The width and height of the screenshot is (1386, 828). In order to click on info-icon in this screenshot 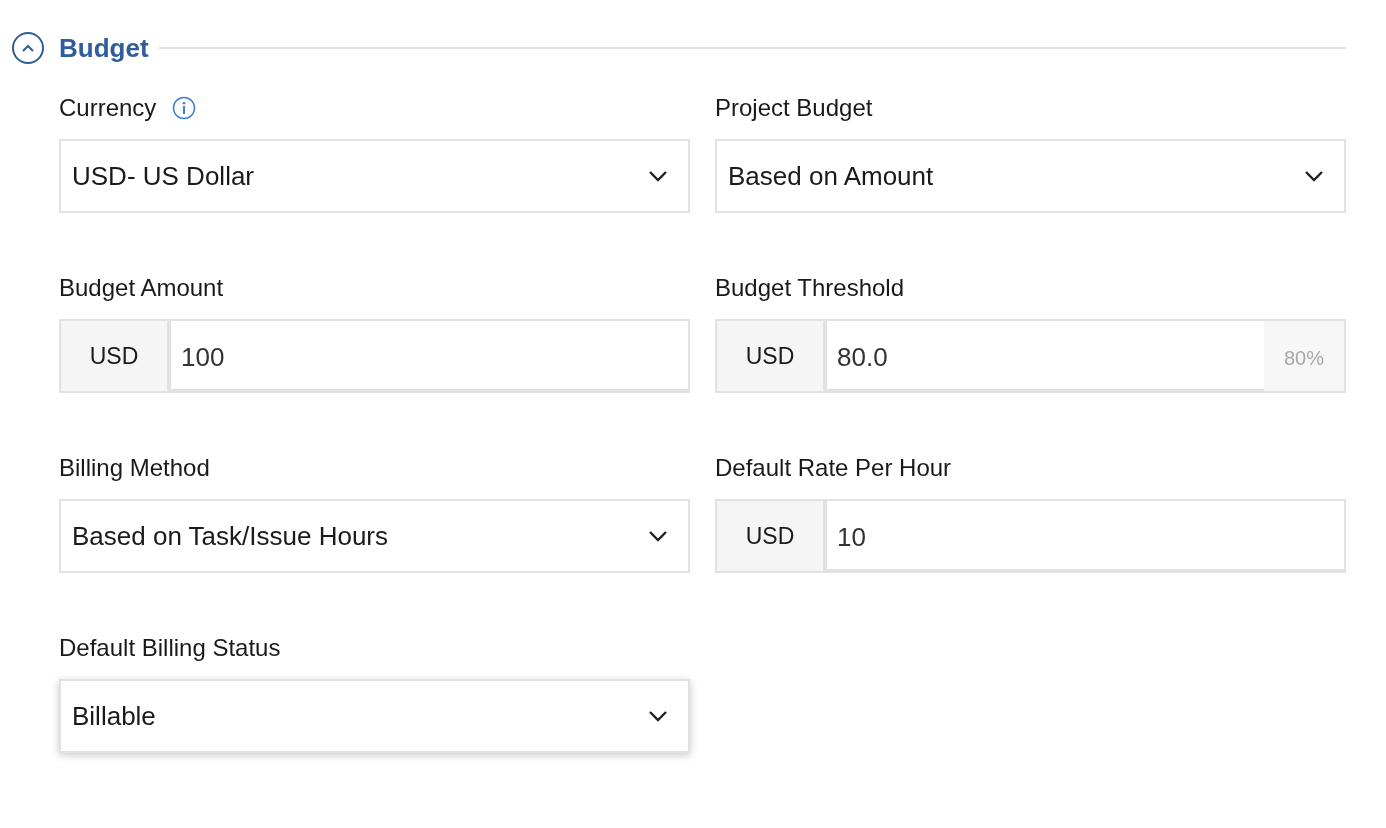, I will do `click(184, 108)`.